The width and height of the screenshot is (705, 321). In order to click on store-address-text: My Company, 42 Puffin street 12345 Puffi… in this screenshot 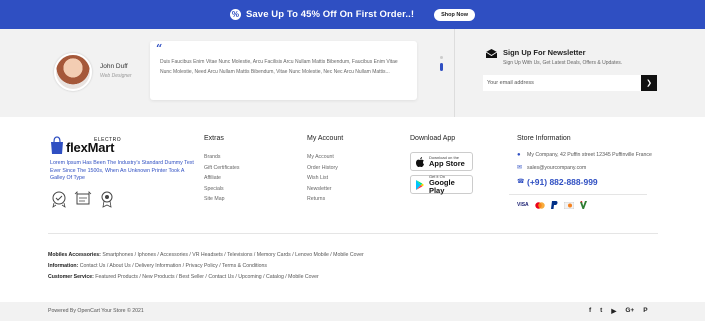, I will do `click(589, 155)`.